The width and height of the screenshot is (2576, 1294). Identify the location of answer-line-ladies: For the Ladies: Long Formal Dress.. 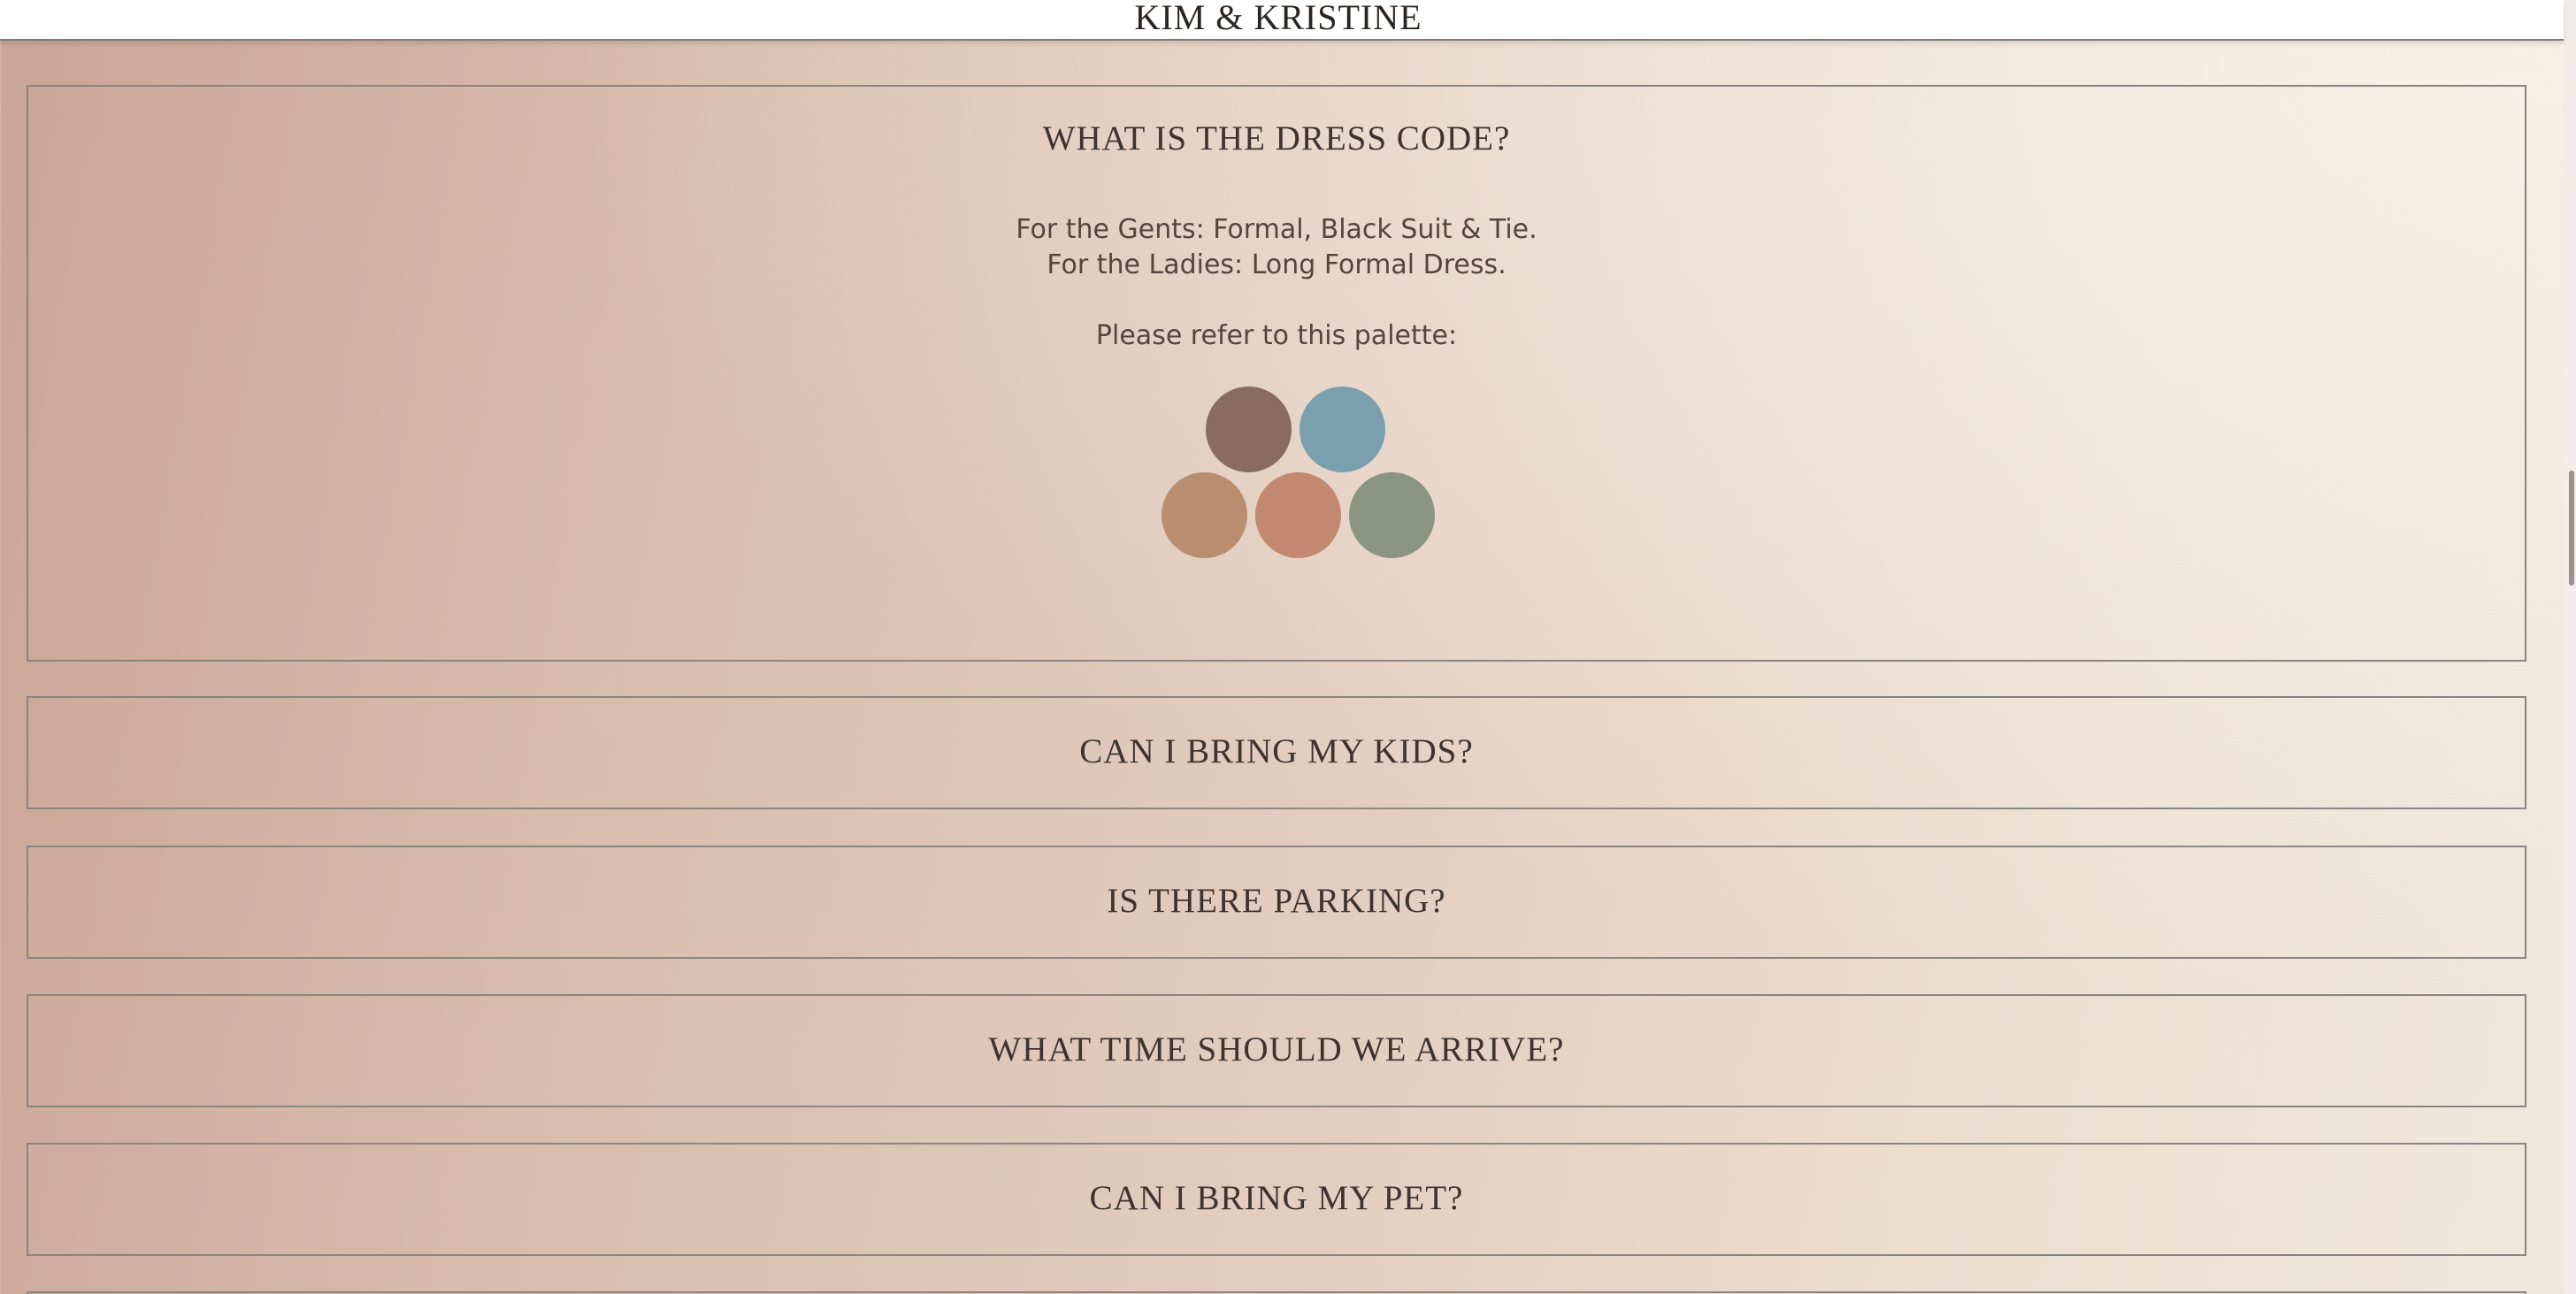
(1276, 264).